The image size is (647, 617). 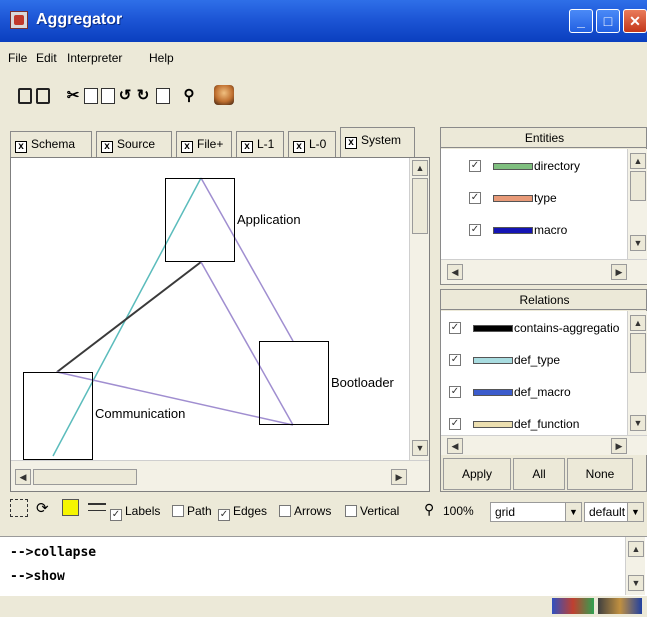 What do you see at coordinates (285, 511) in the screenshot?
I see `arrows-checkbox` at bounding box center [285, 511].